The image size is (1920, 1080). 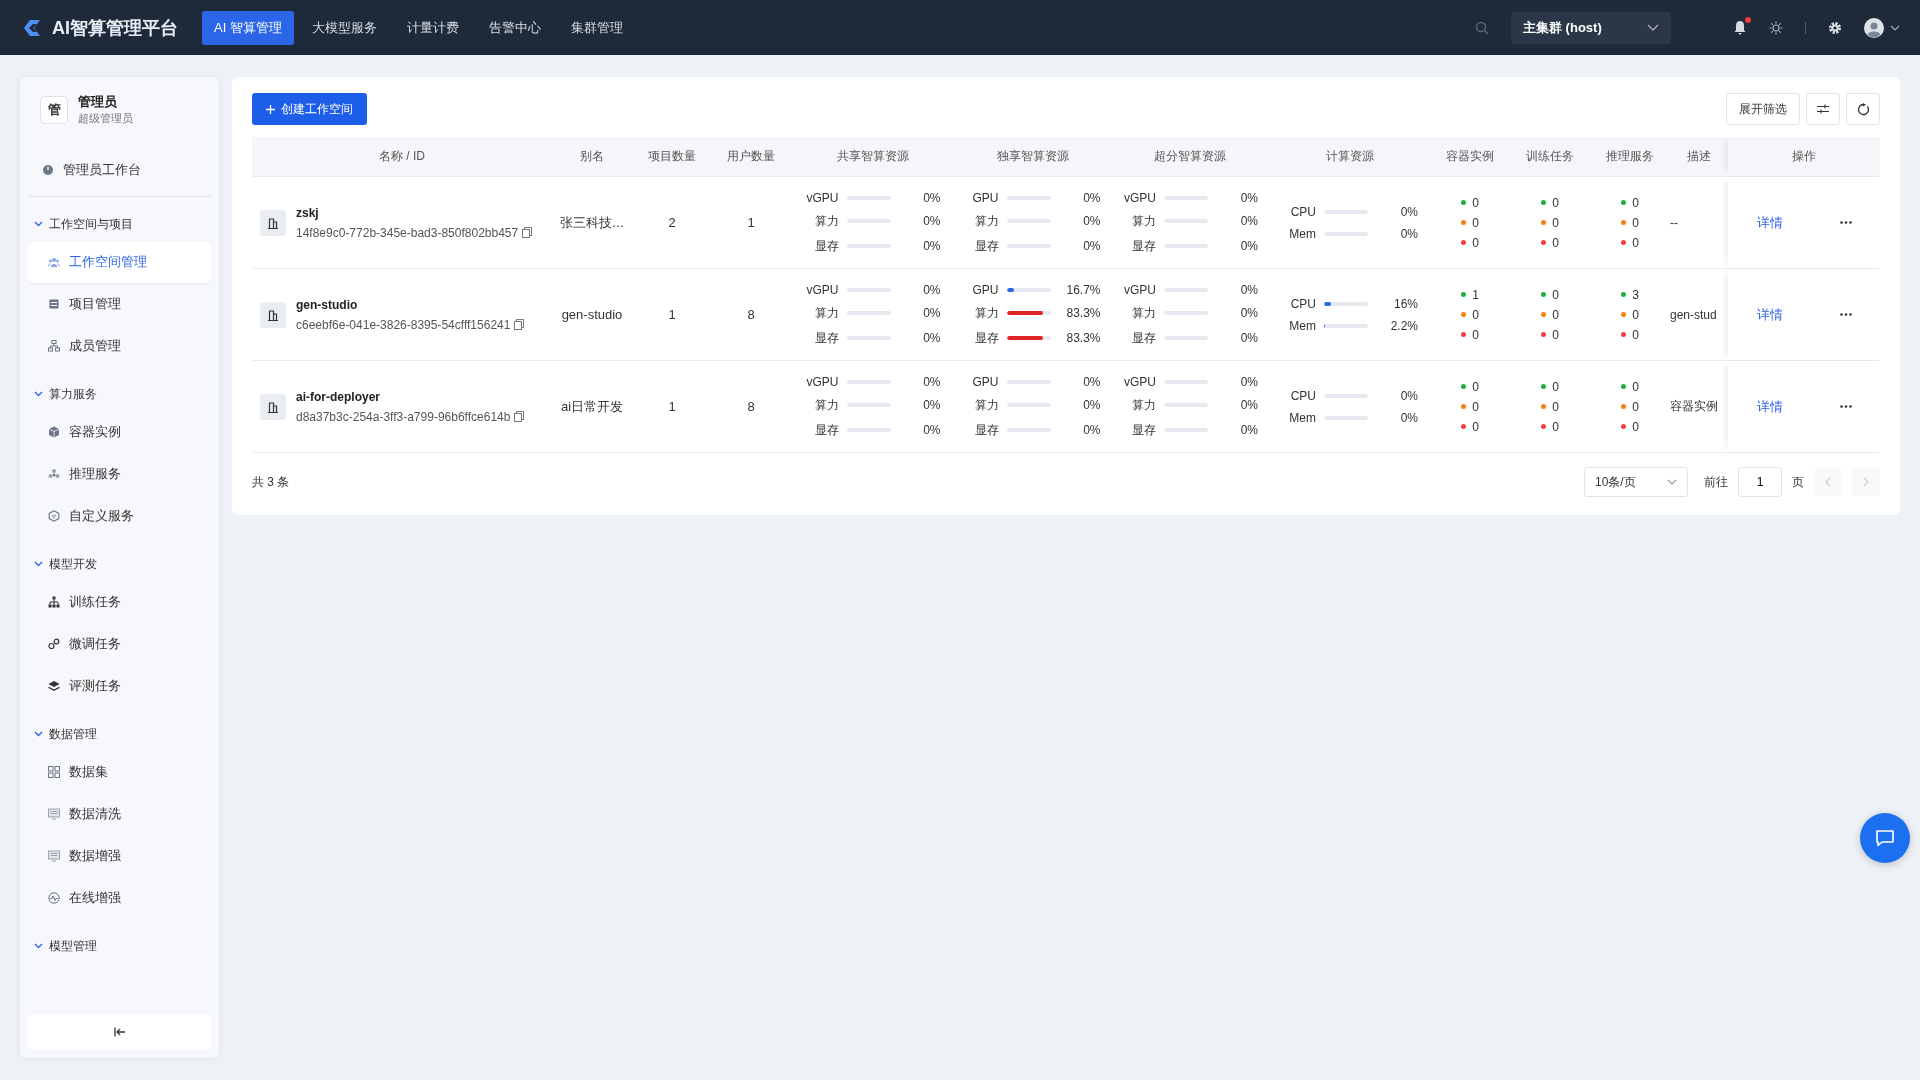 I want to click on bell-icon, so click(x=1740, y=27).